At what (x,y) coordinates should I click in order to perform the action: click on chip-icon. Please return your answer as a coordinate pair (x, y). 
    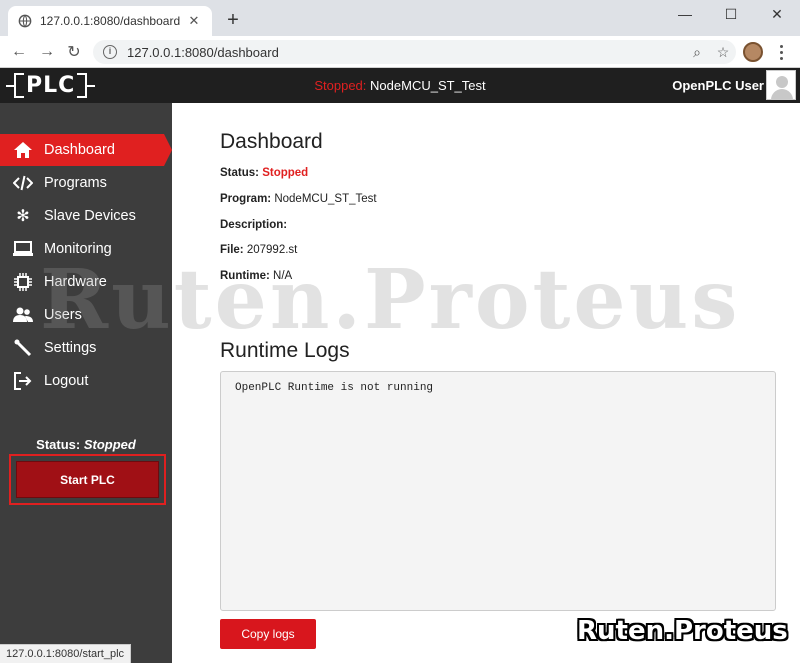
    Looking at the image, I should click on (23, 282).